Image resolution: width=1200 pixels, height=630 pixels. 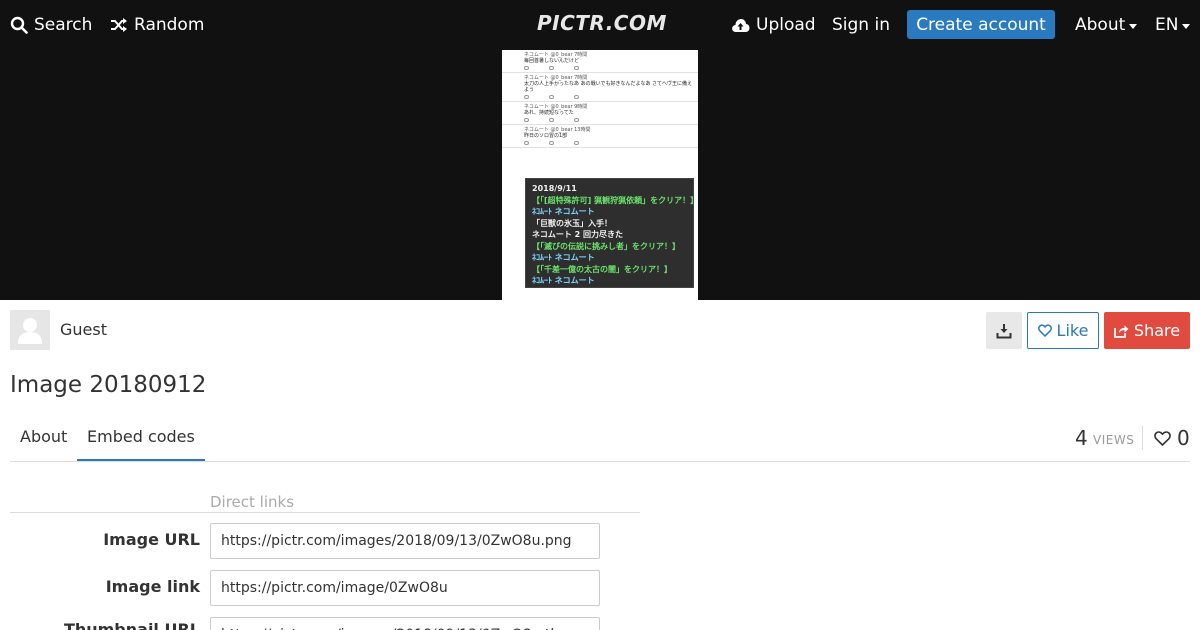 What do you see at coordinates (1081, 438) in the screenshot?
I see `views-count: 4` at bounding box center [1081, 438].